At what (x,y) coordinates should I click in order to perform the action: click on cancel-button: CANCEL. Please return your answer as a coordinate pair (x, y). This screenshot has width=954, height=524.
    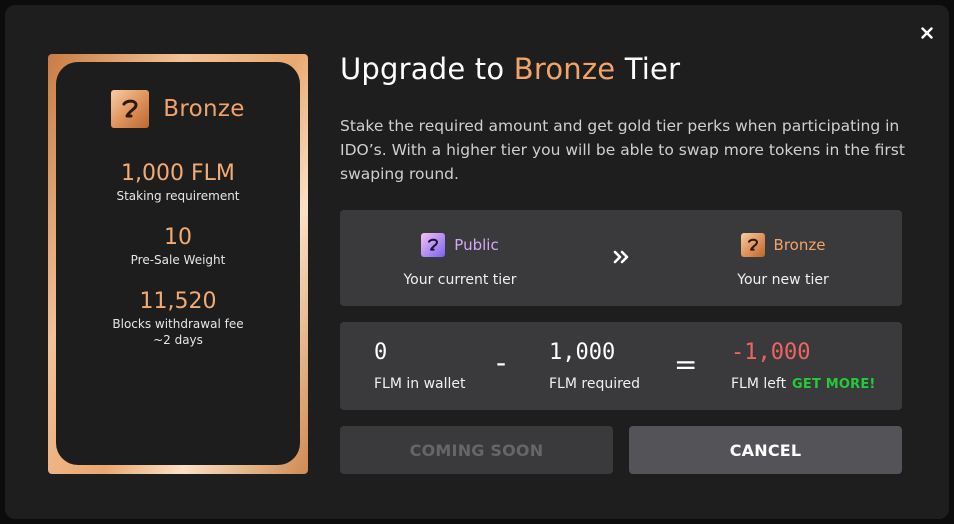
    Looking at the image, I should click on (765, 450).